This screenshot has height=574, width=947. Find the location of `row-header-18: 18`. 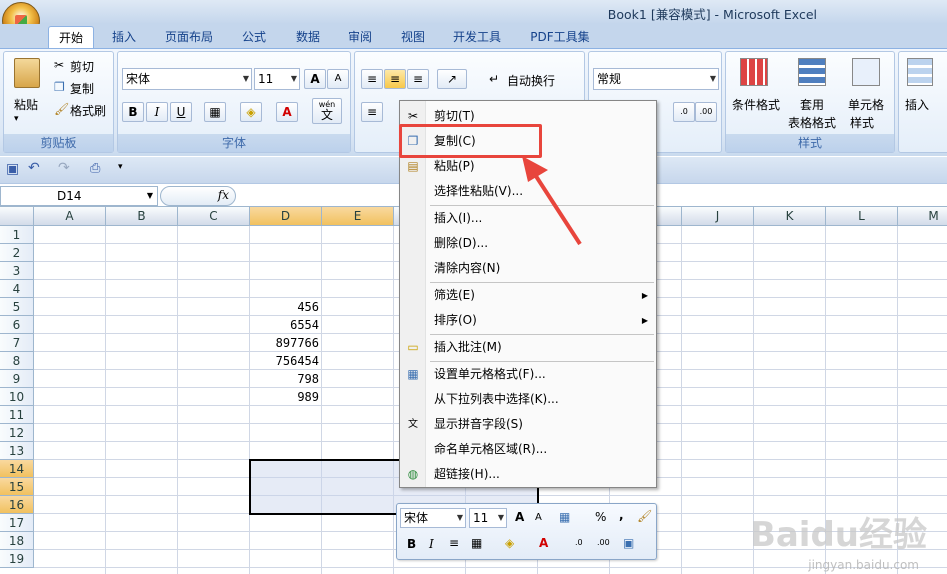

row-header-18: 18 is located at coordinates (17, 541).